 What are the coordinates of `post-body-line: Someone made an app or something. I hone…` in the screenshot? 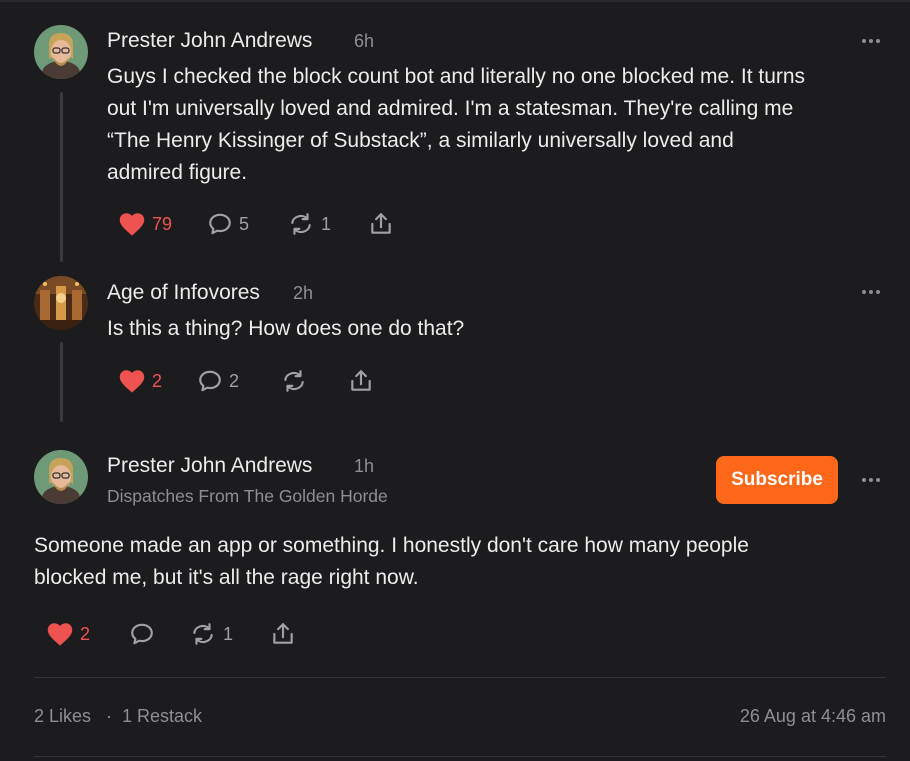 It's located at (391, 545).